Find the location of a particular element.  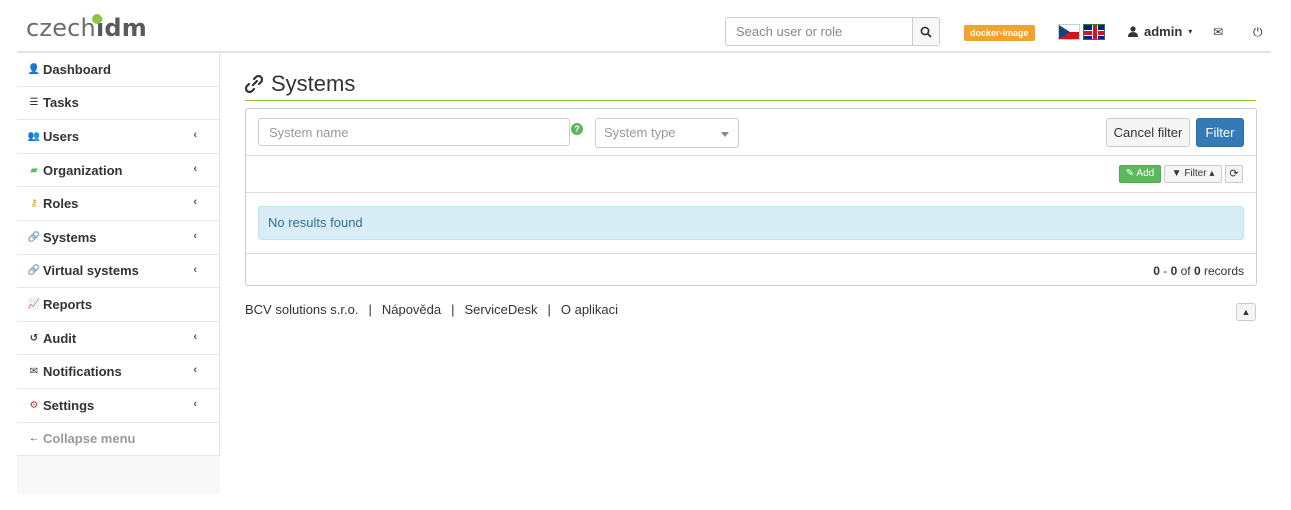

cancel-filter-button: Cancel filter is located at coordinates (1148, 132).